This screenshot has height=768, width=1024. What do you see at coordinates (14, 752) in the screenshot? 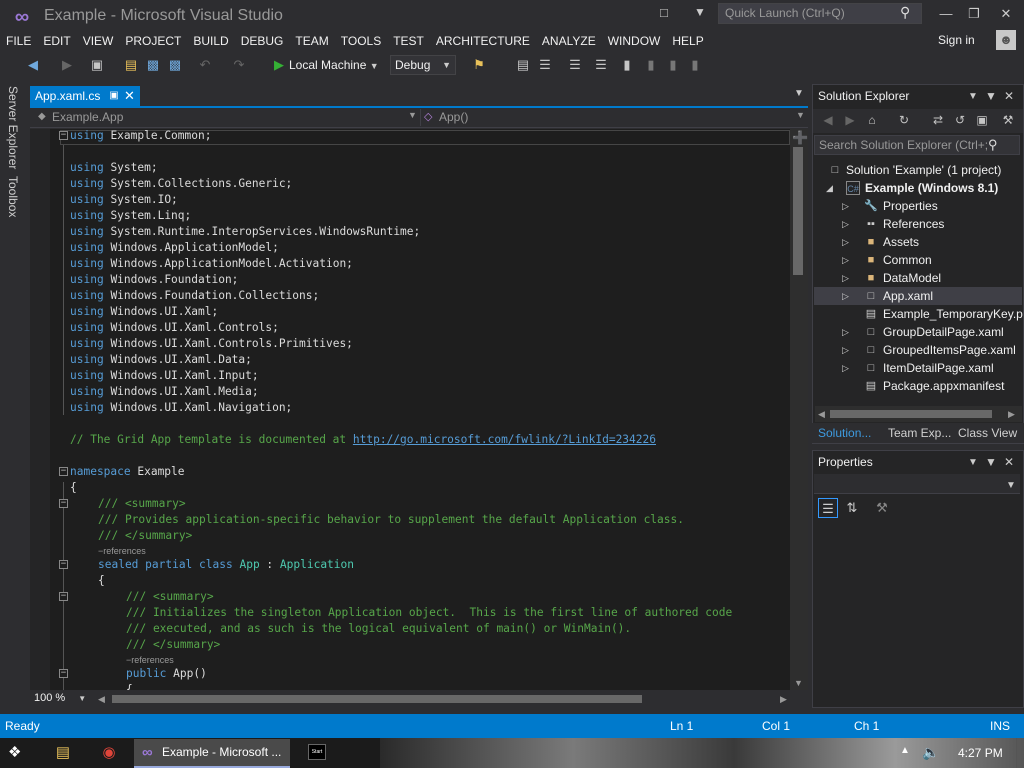
I see `windows-start-icon: ❖` at bounding box center [14, 752].